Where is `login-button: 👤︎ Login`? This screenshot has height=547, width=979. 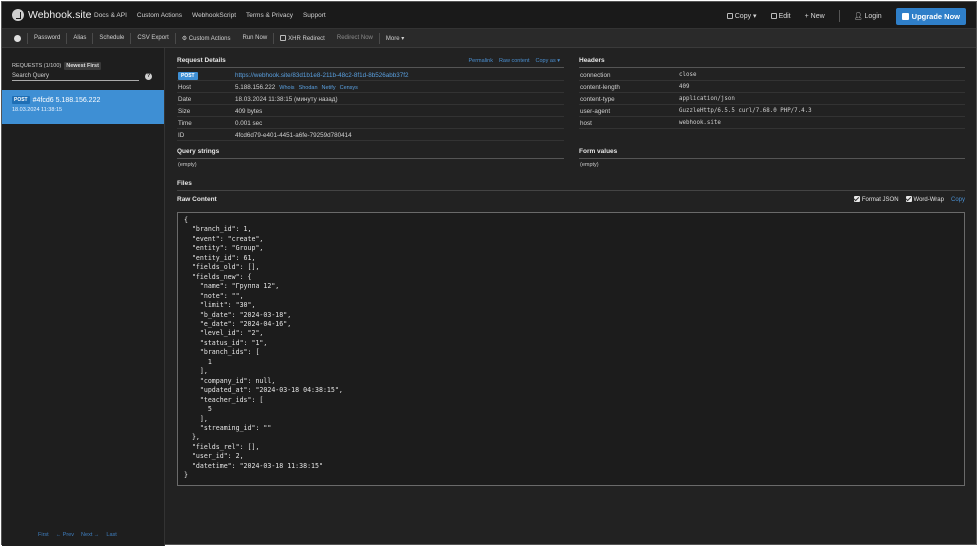 login-button: 👤︎ Login is located at coordinates (868, 16).